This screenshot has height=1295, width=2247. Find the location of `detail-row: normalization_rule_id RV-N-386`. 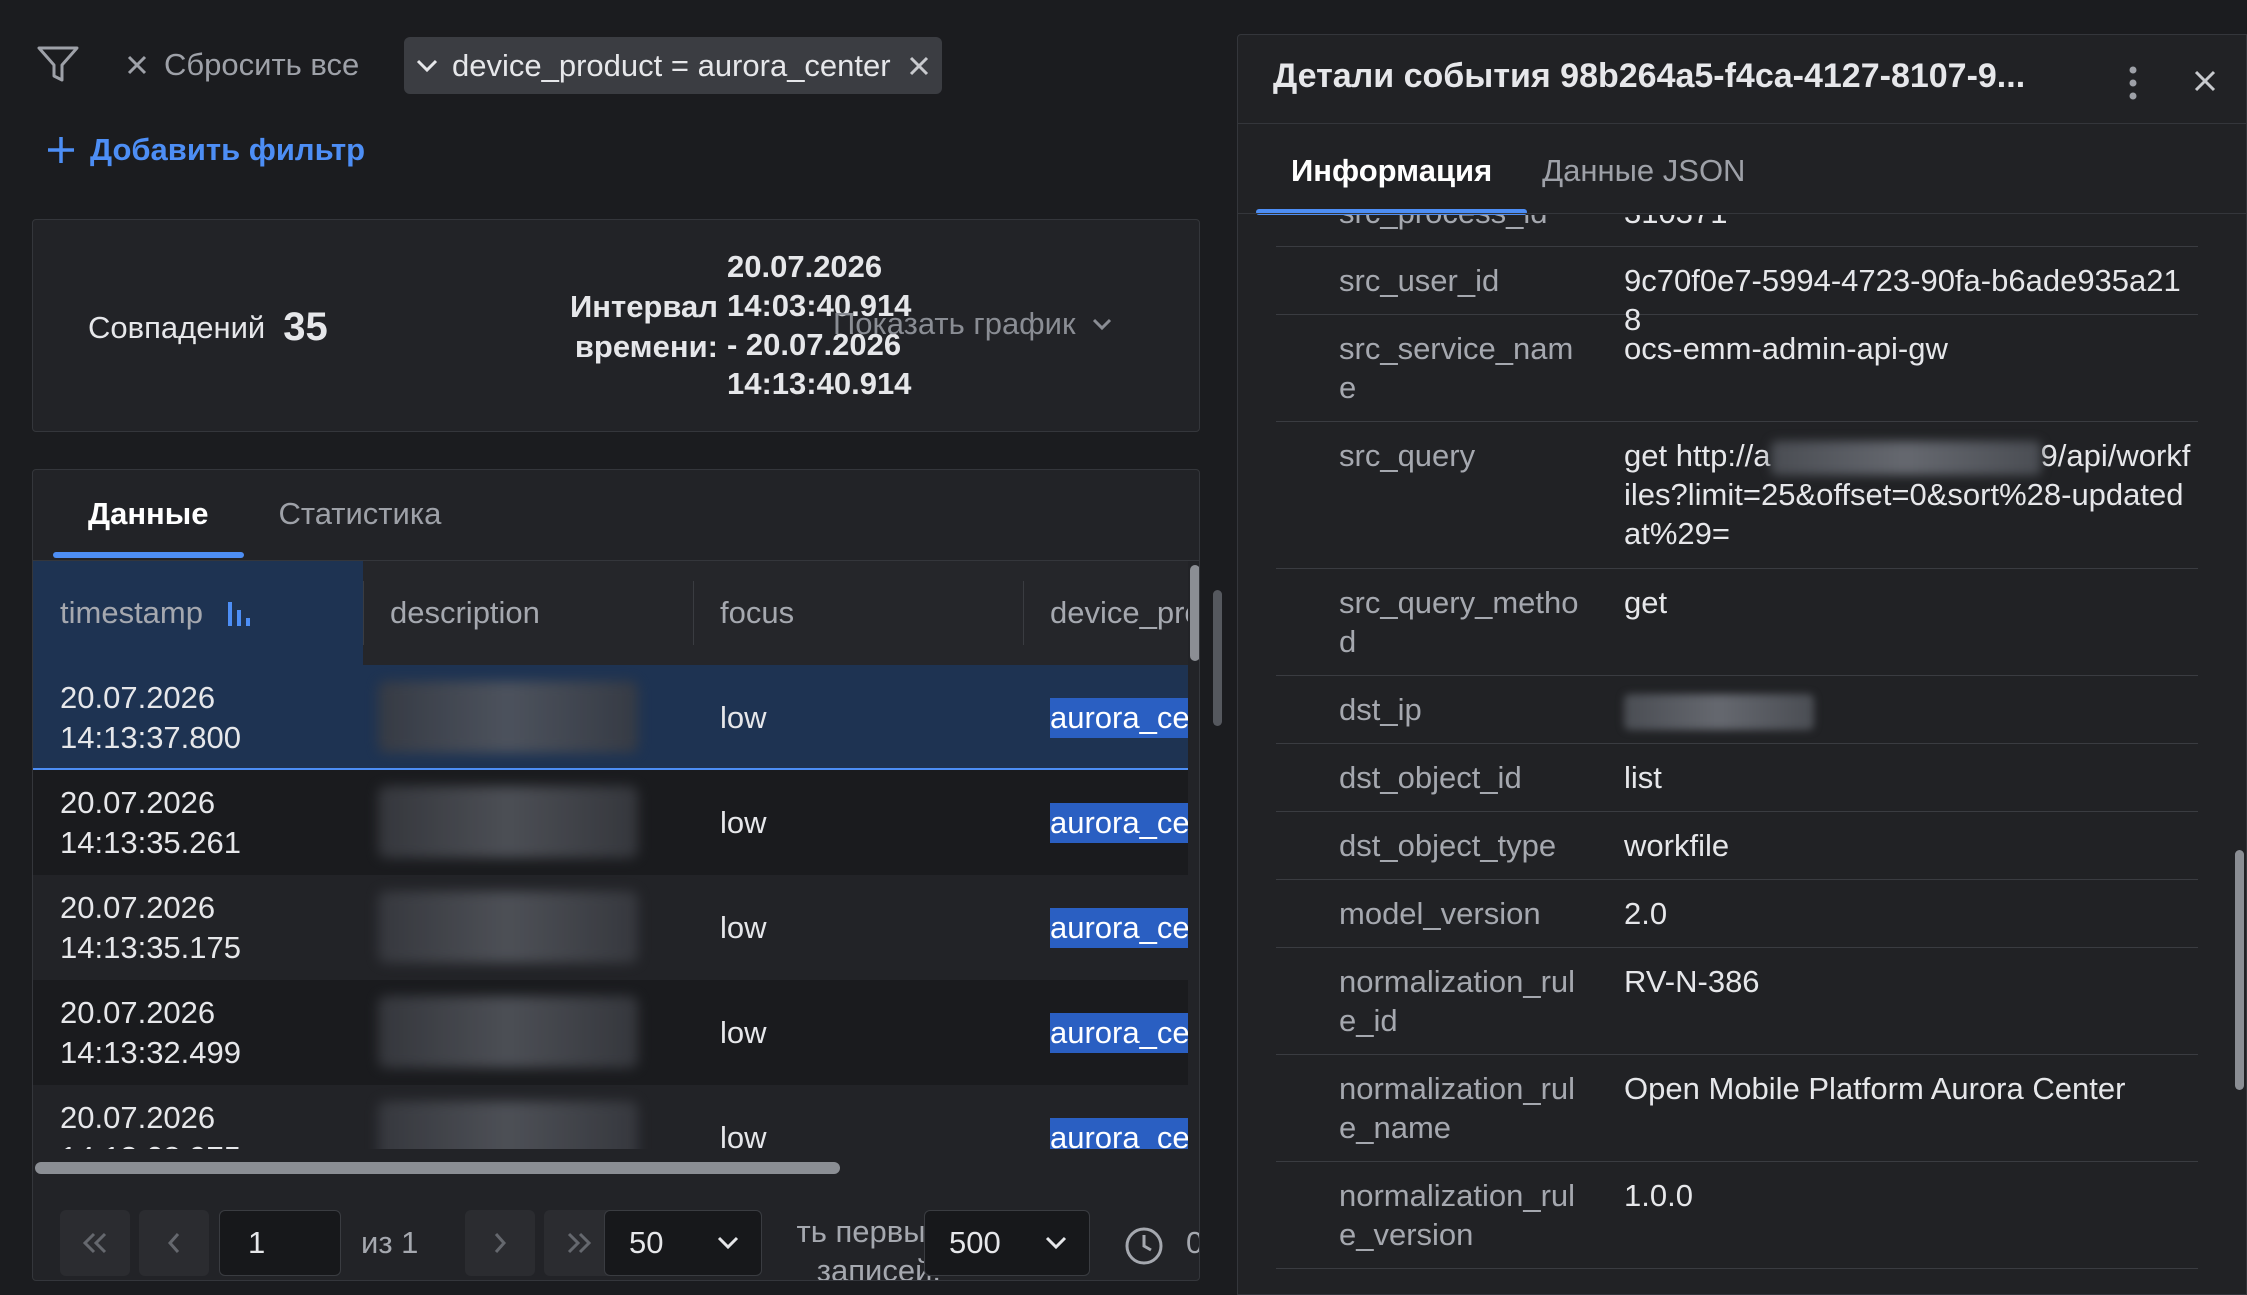

detail-row: normalization_rule_id RV-N-386 is located at coordinates (1737, 1001).